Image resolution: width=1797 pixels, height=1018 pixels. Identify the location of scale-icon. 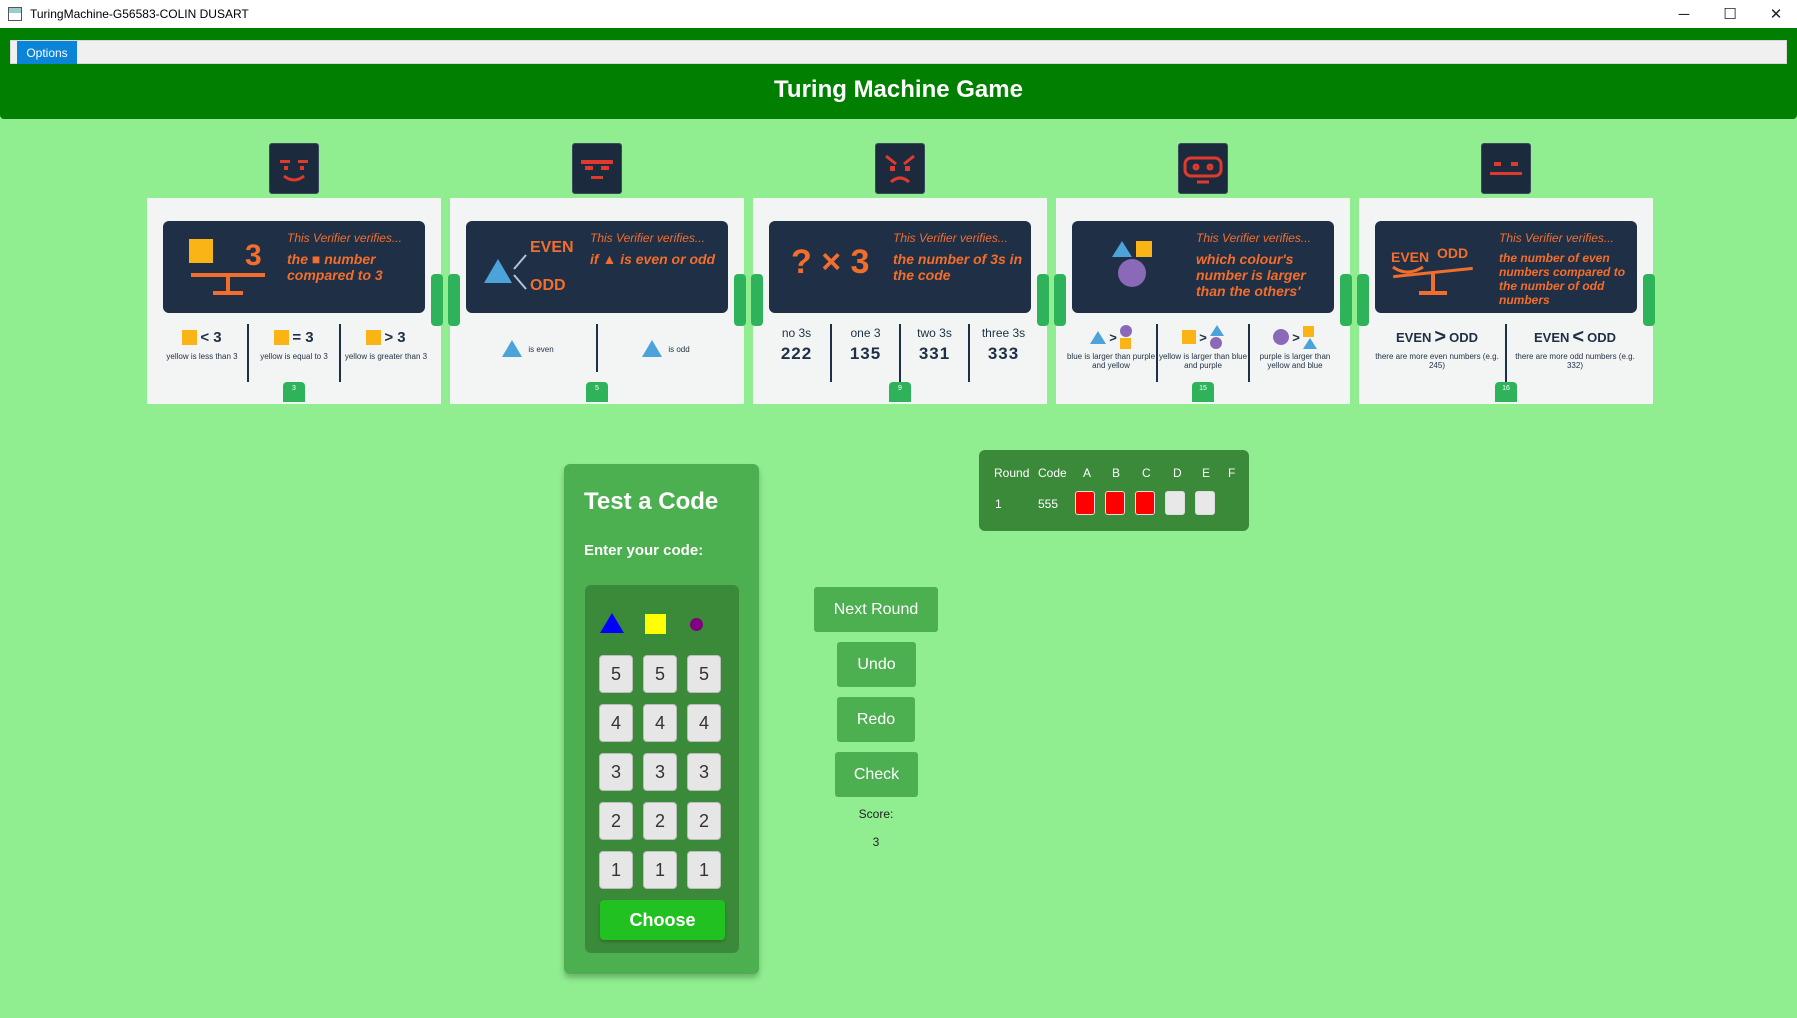
(1432, 280).